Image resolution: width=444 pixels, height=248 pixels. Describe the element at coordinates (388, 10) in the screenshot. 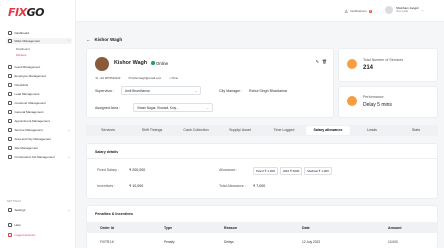

I see `avatar` at that location.